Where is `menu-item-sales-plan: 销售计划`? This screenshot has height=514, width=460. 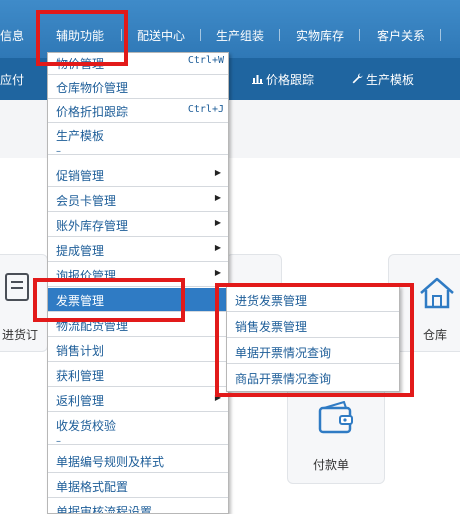 menu-item-sales-plan: 销售计划 is located at coordinates (138, 350).